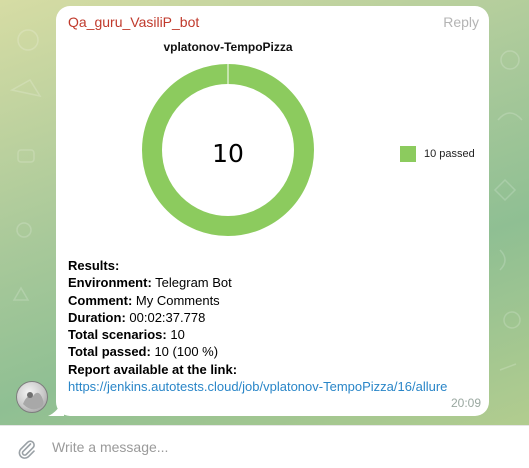 This screenshot has width=529, height=468. I want to click on field-comment: Comment: My Comments, so click(144, 300).